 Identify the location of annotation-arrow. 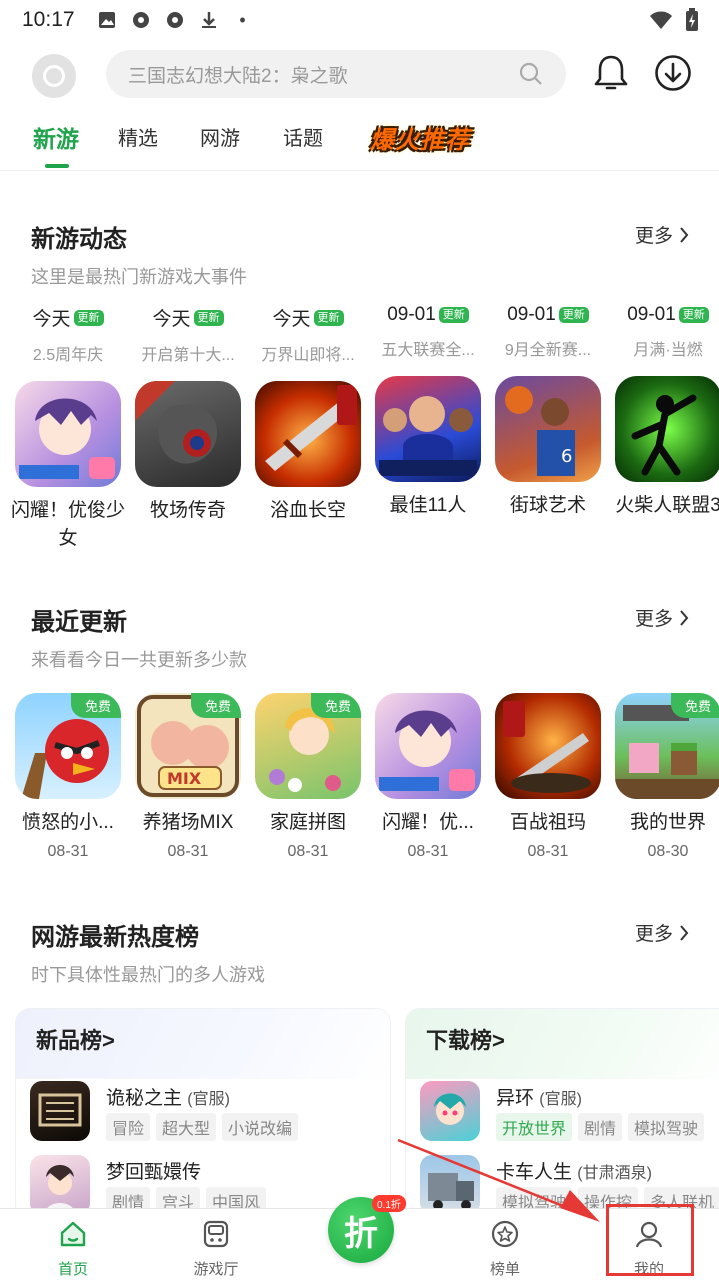
(498, 1180).